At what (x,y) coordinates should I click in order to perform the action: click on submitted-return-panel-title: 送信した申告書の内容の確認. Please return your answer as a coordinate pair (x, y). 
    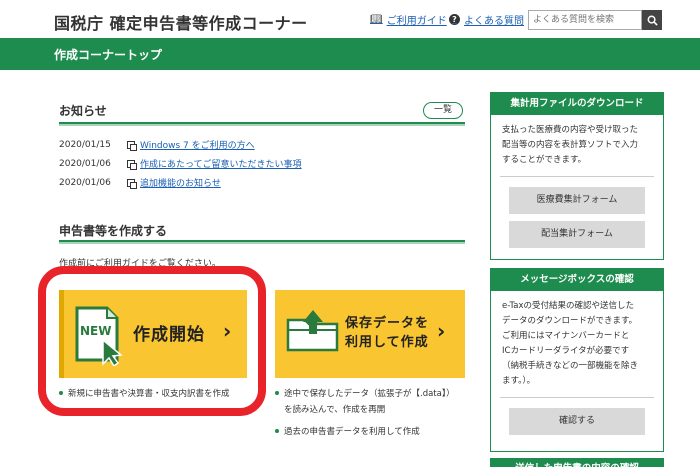
    Looking at the image, I should click on (577, 463).